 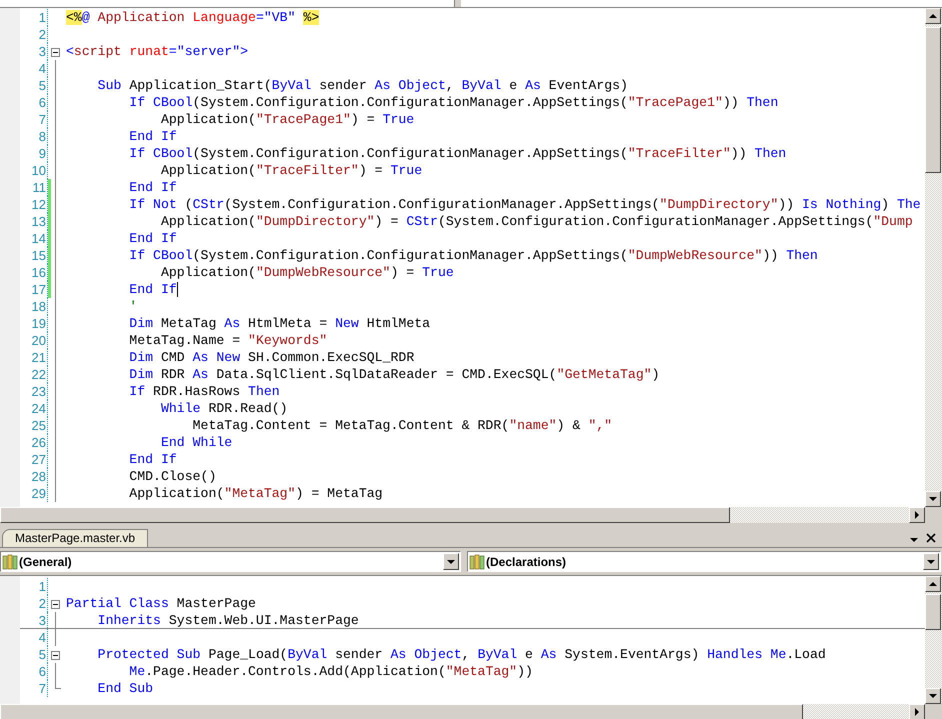 I want to click on line-number: 22, so click(x=34, y=374).